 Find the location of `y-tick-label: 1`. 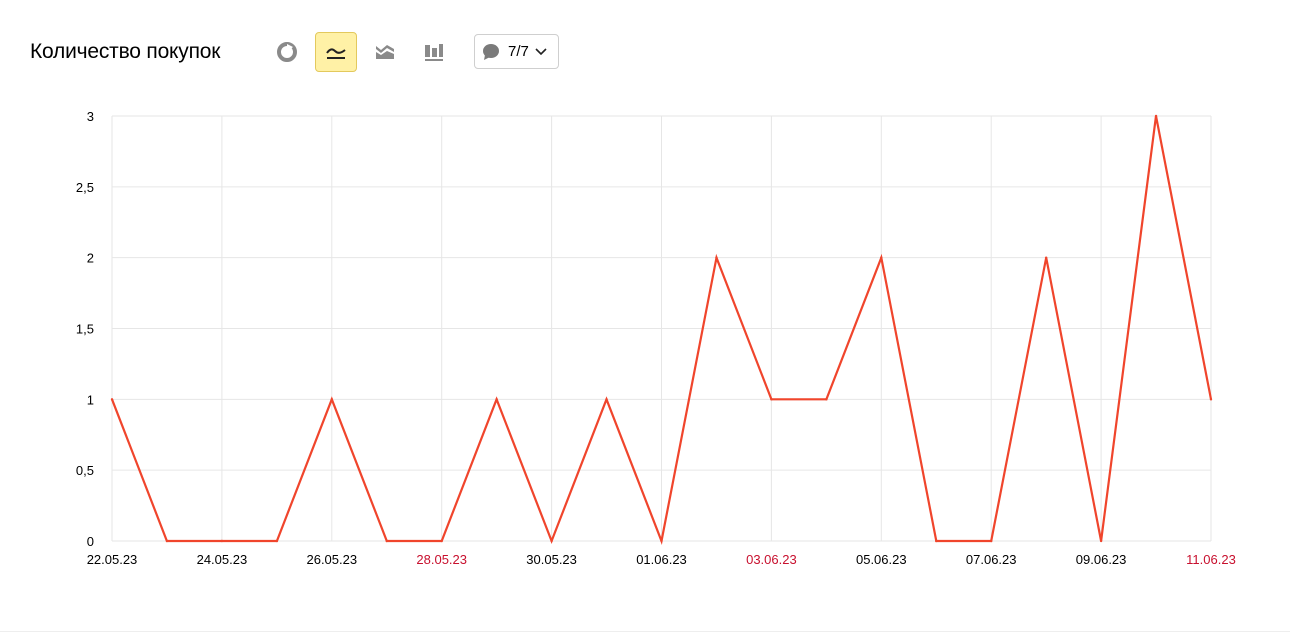

y-tick-label: 1 is located at coordinates (90, 399).